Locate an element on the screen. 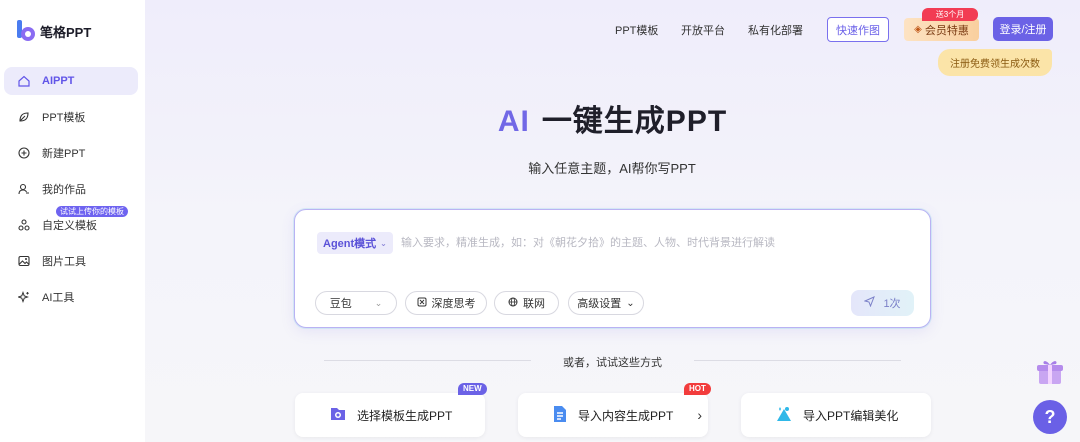 The width and height of the screenshot is (1080, 442). sidebar-item-new-ppt: 新建PPT is located at coordinates (71, 153).